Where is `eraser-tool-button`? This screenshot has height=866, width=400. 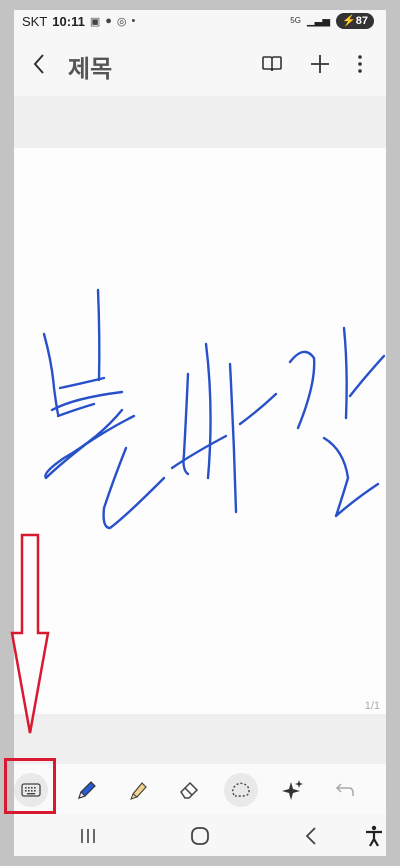 eraser-tool-button is located at coordinates (189, 790).